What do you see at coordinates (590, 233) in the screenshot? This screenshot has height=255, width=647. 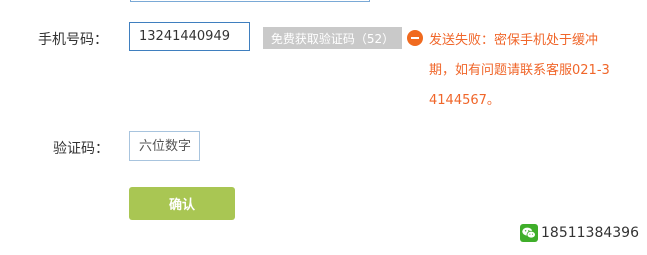 I see `contact-phone-number: 18511384396` at bounding box center [590, 233].